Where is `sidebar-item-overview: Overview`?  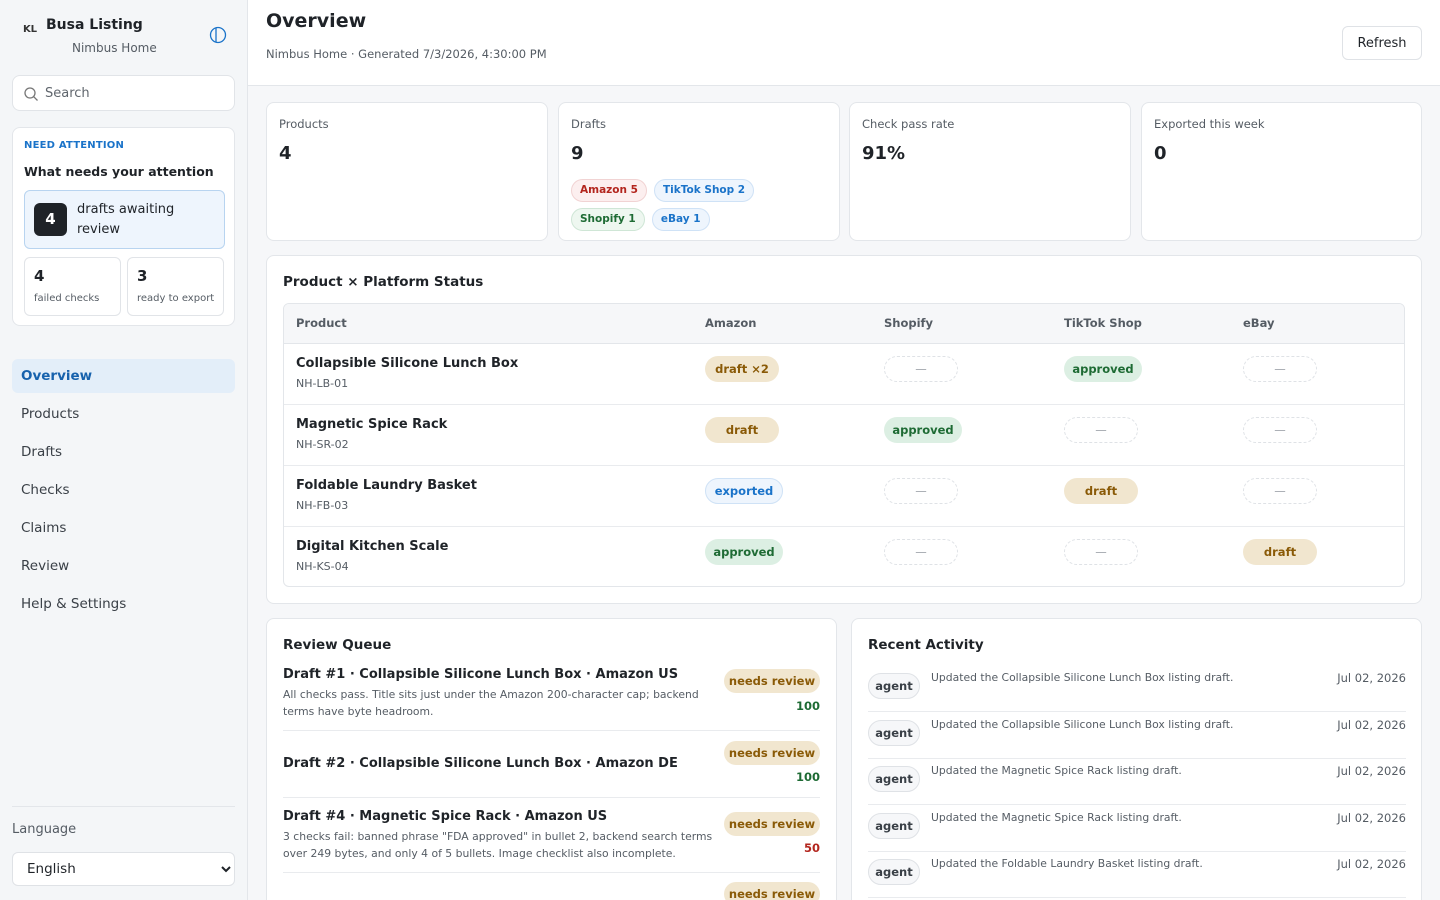
sidebar-item-overview: Overview is located at coordinates (123, 376).